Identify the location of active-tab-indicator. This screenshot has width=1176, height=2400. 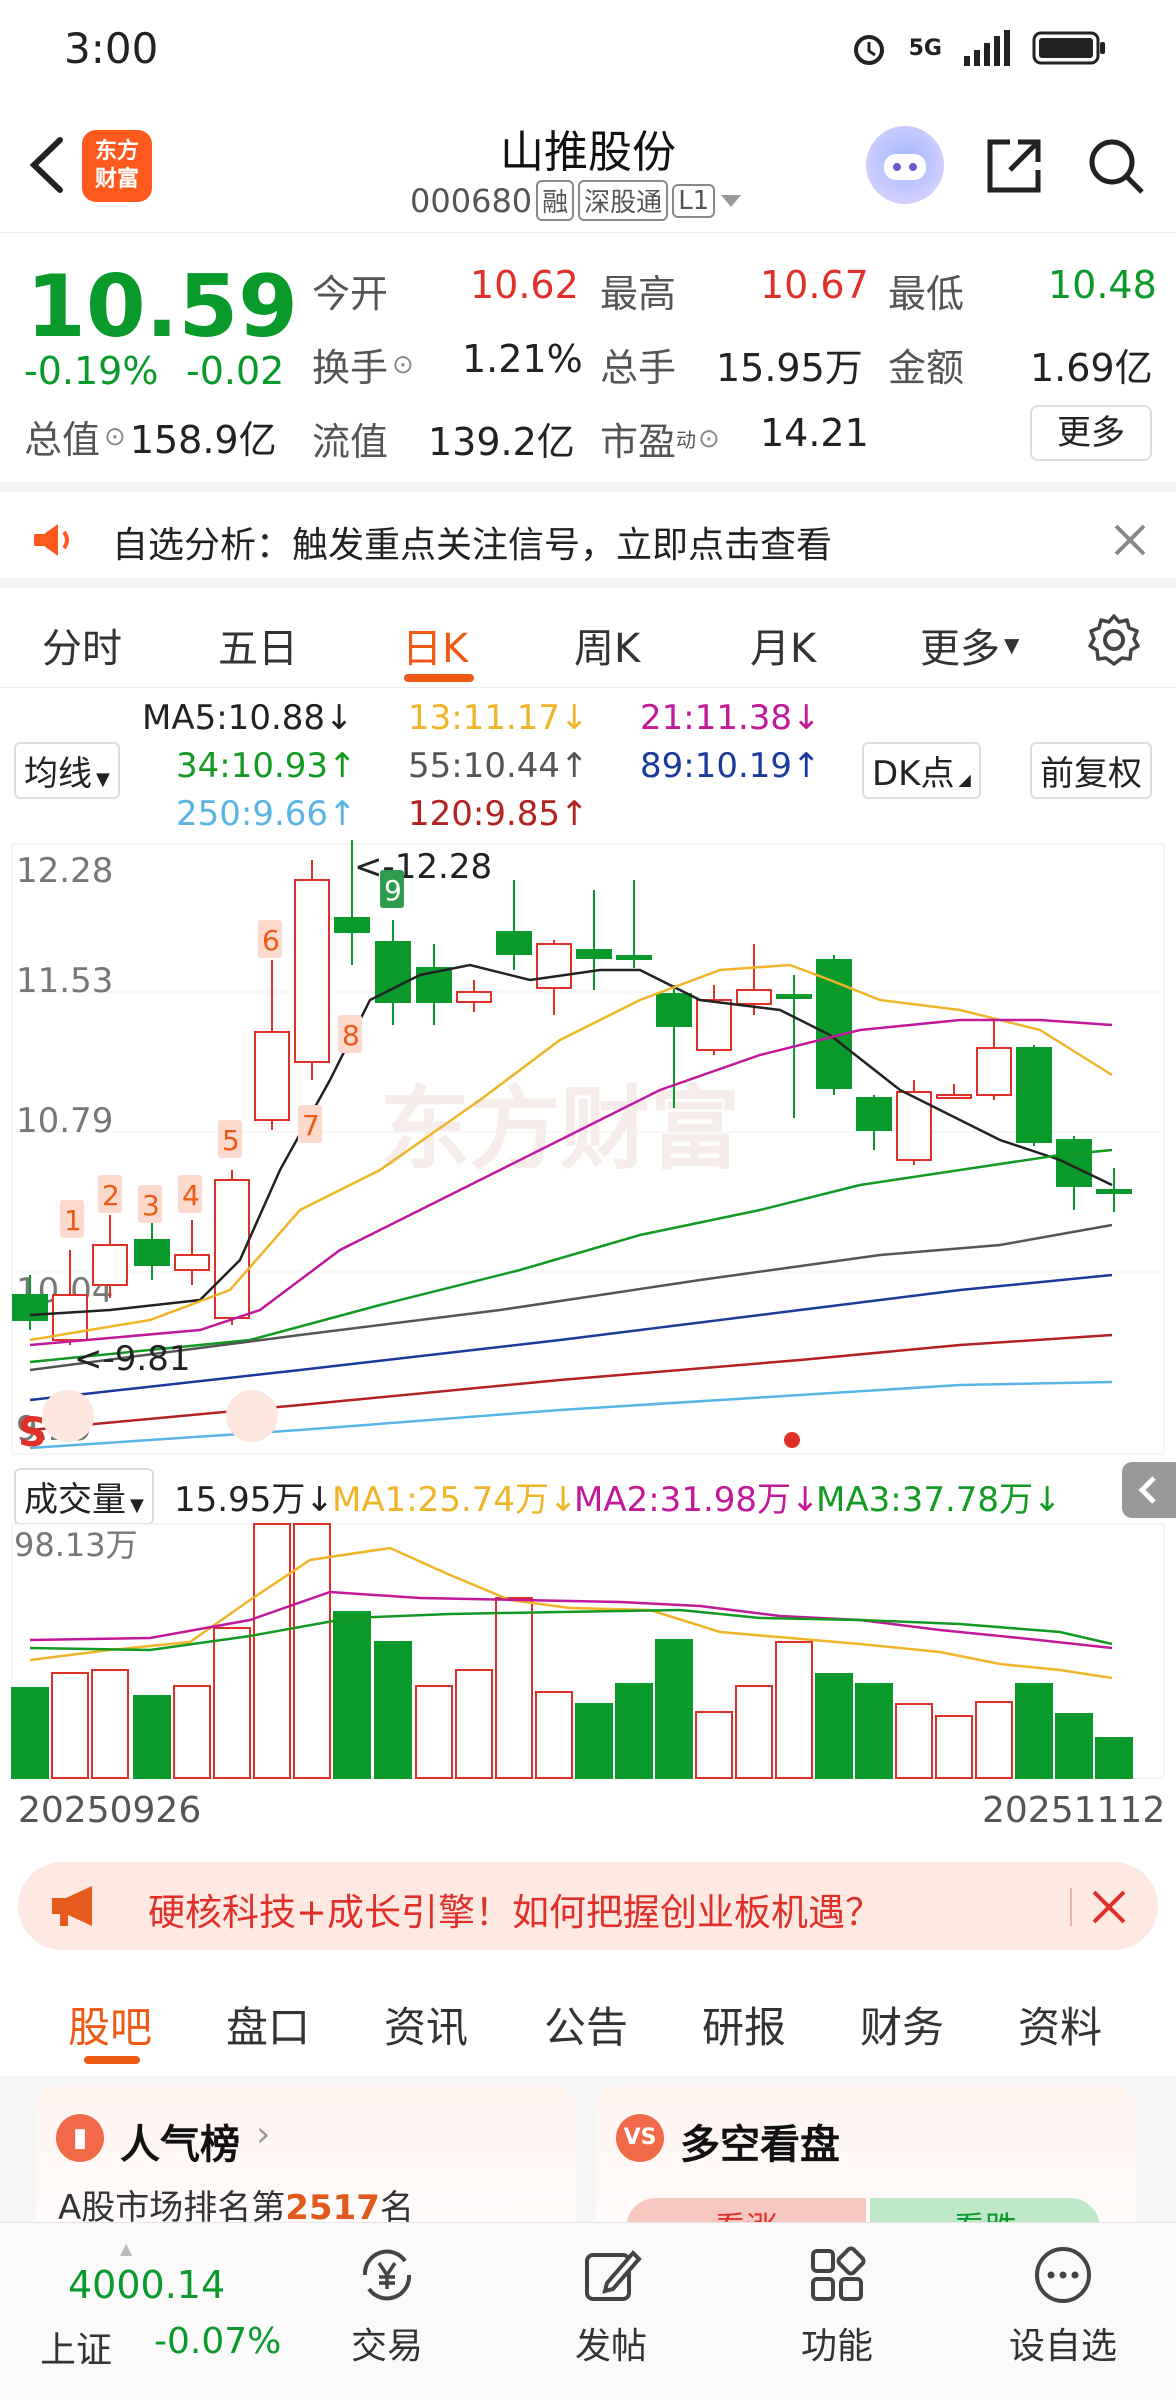
(112, 2060).